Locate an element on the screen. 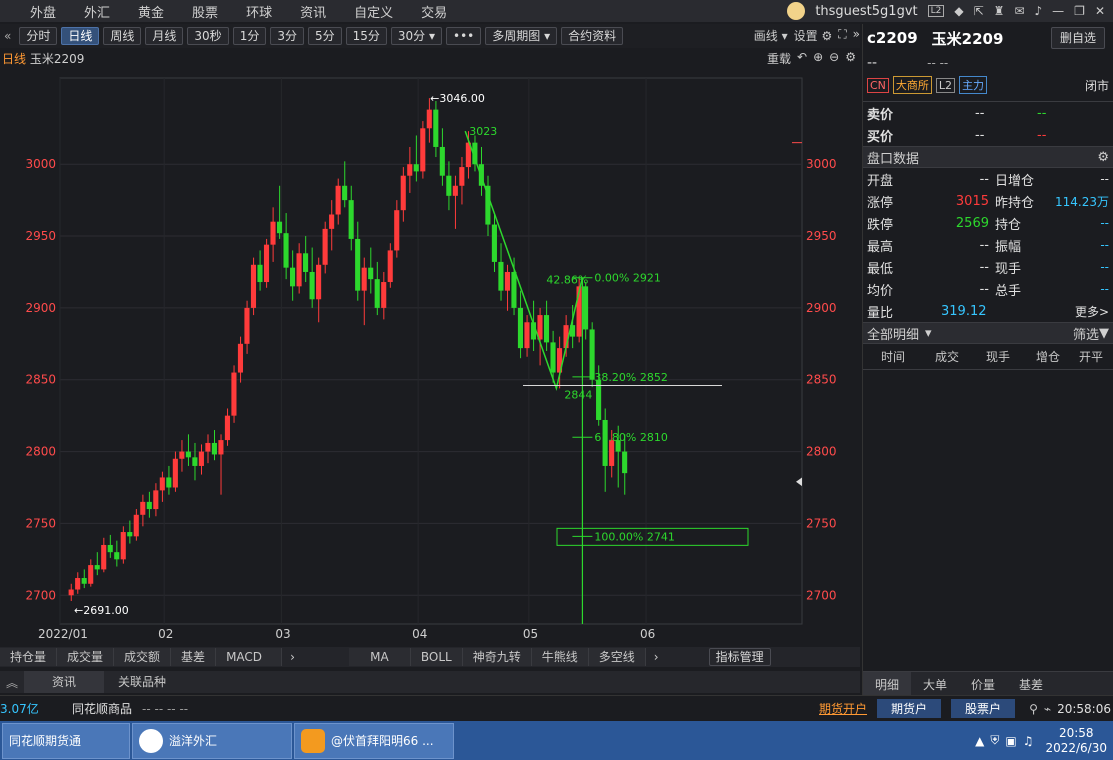 This screenshot has height=760, width=1113. nav-item-5: 资讯 is located at coordinates (313, 11).